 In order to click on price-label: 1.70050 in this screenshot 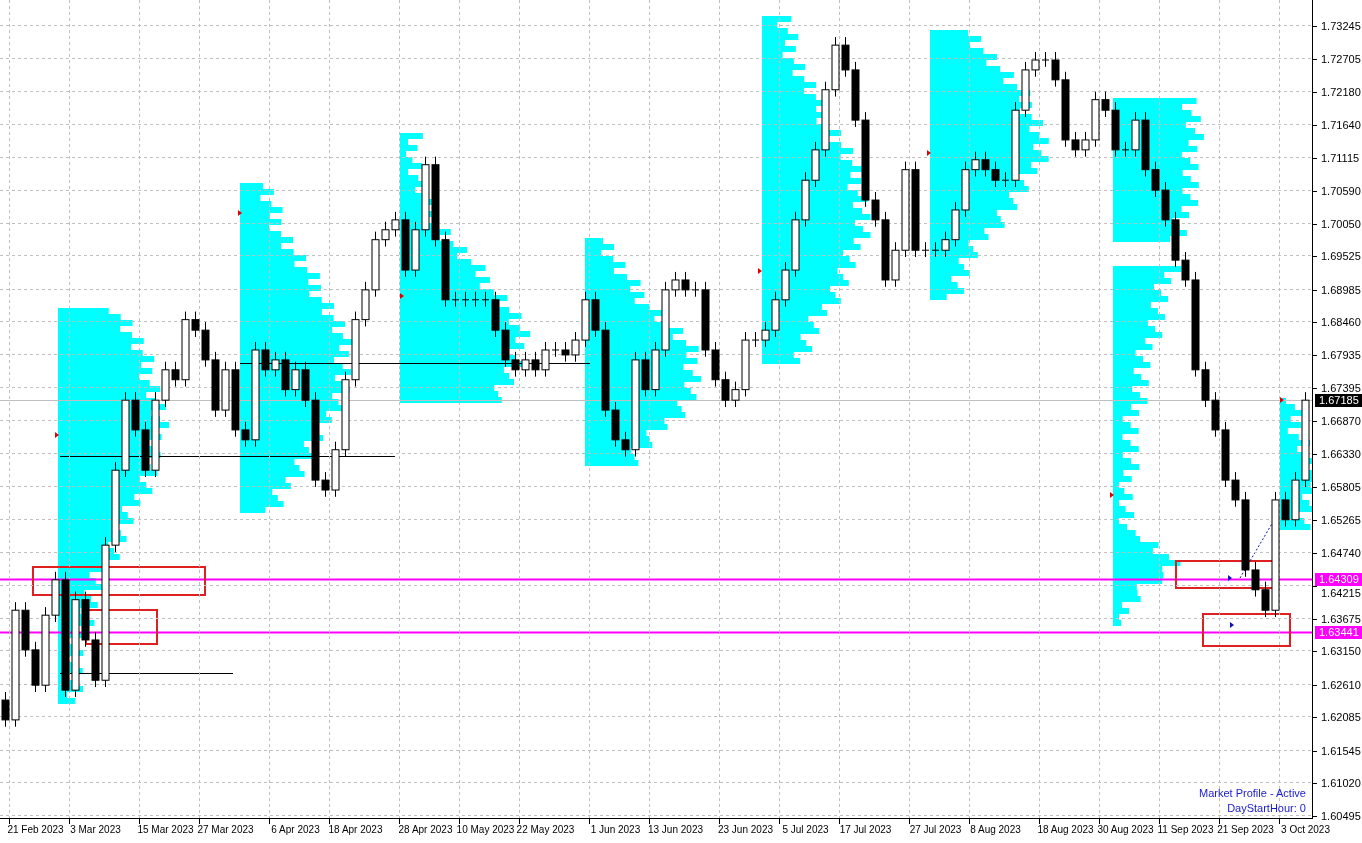, I will do `click(1341, 223)`.